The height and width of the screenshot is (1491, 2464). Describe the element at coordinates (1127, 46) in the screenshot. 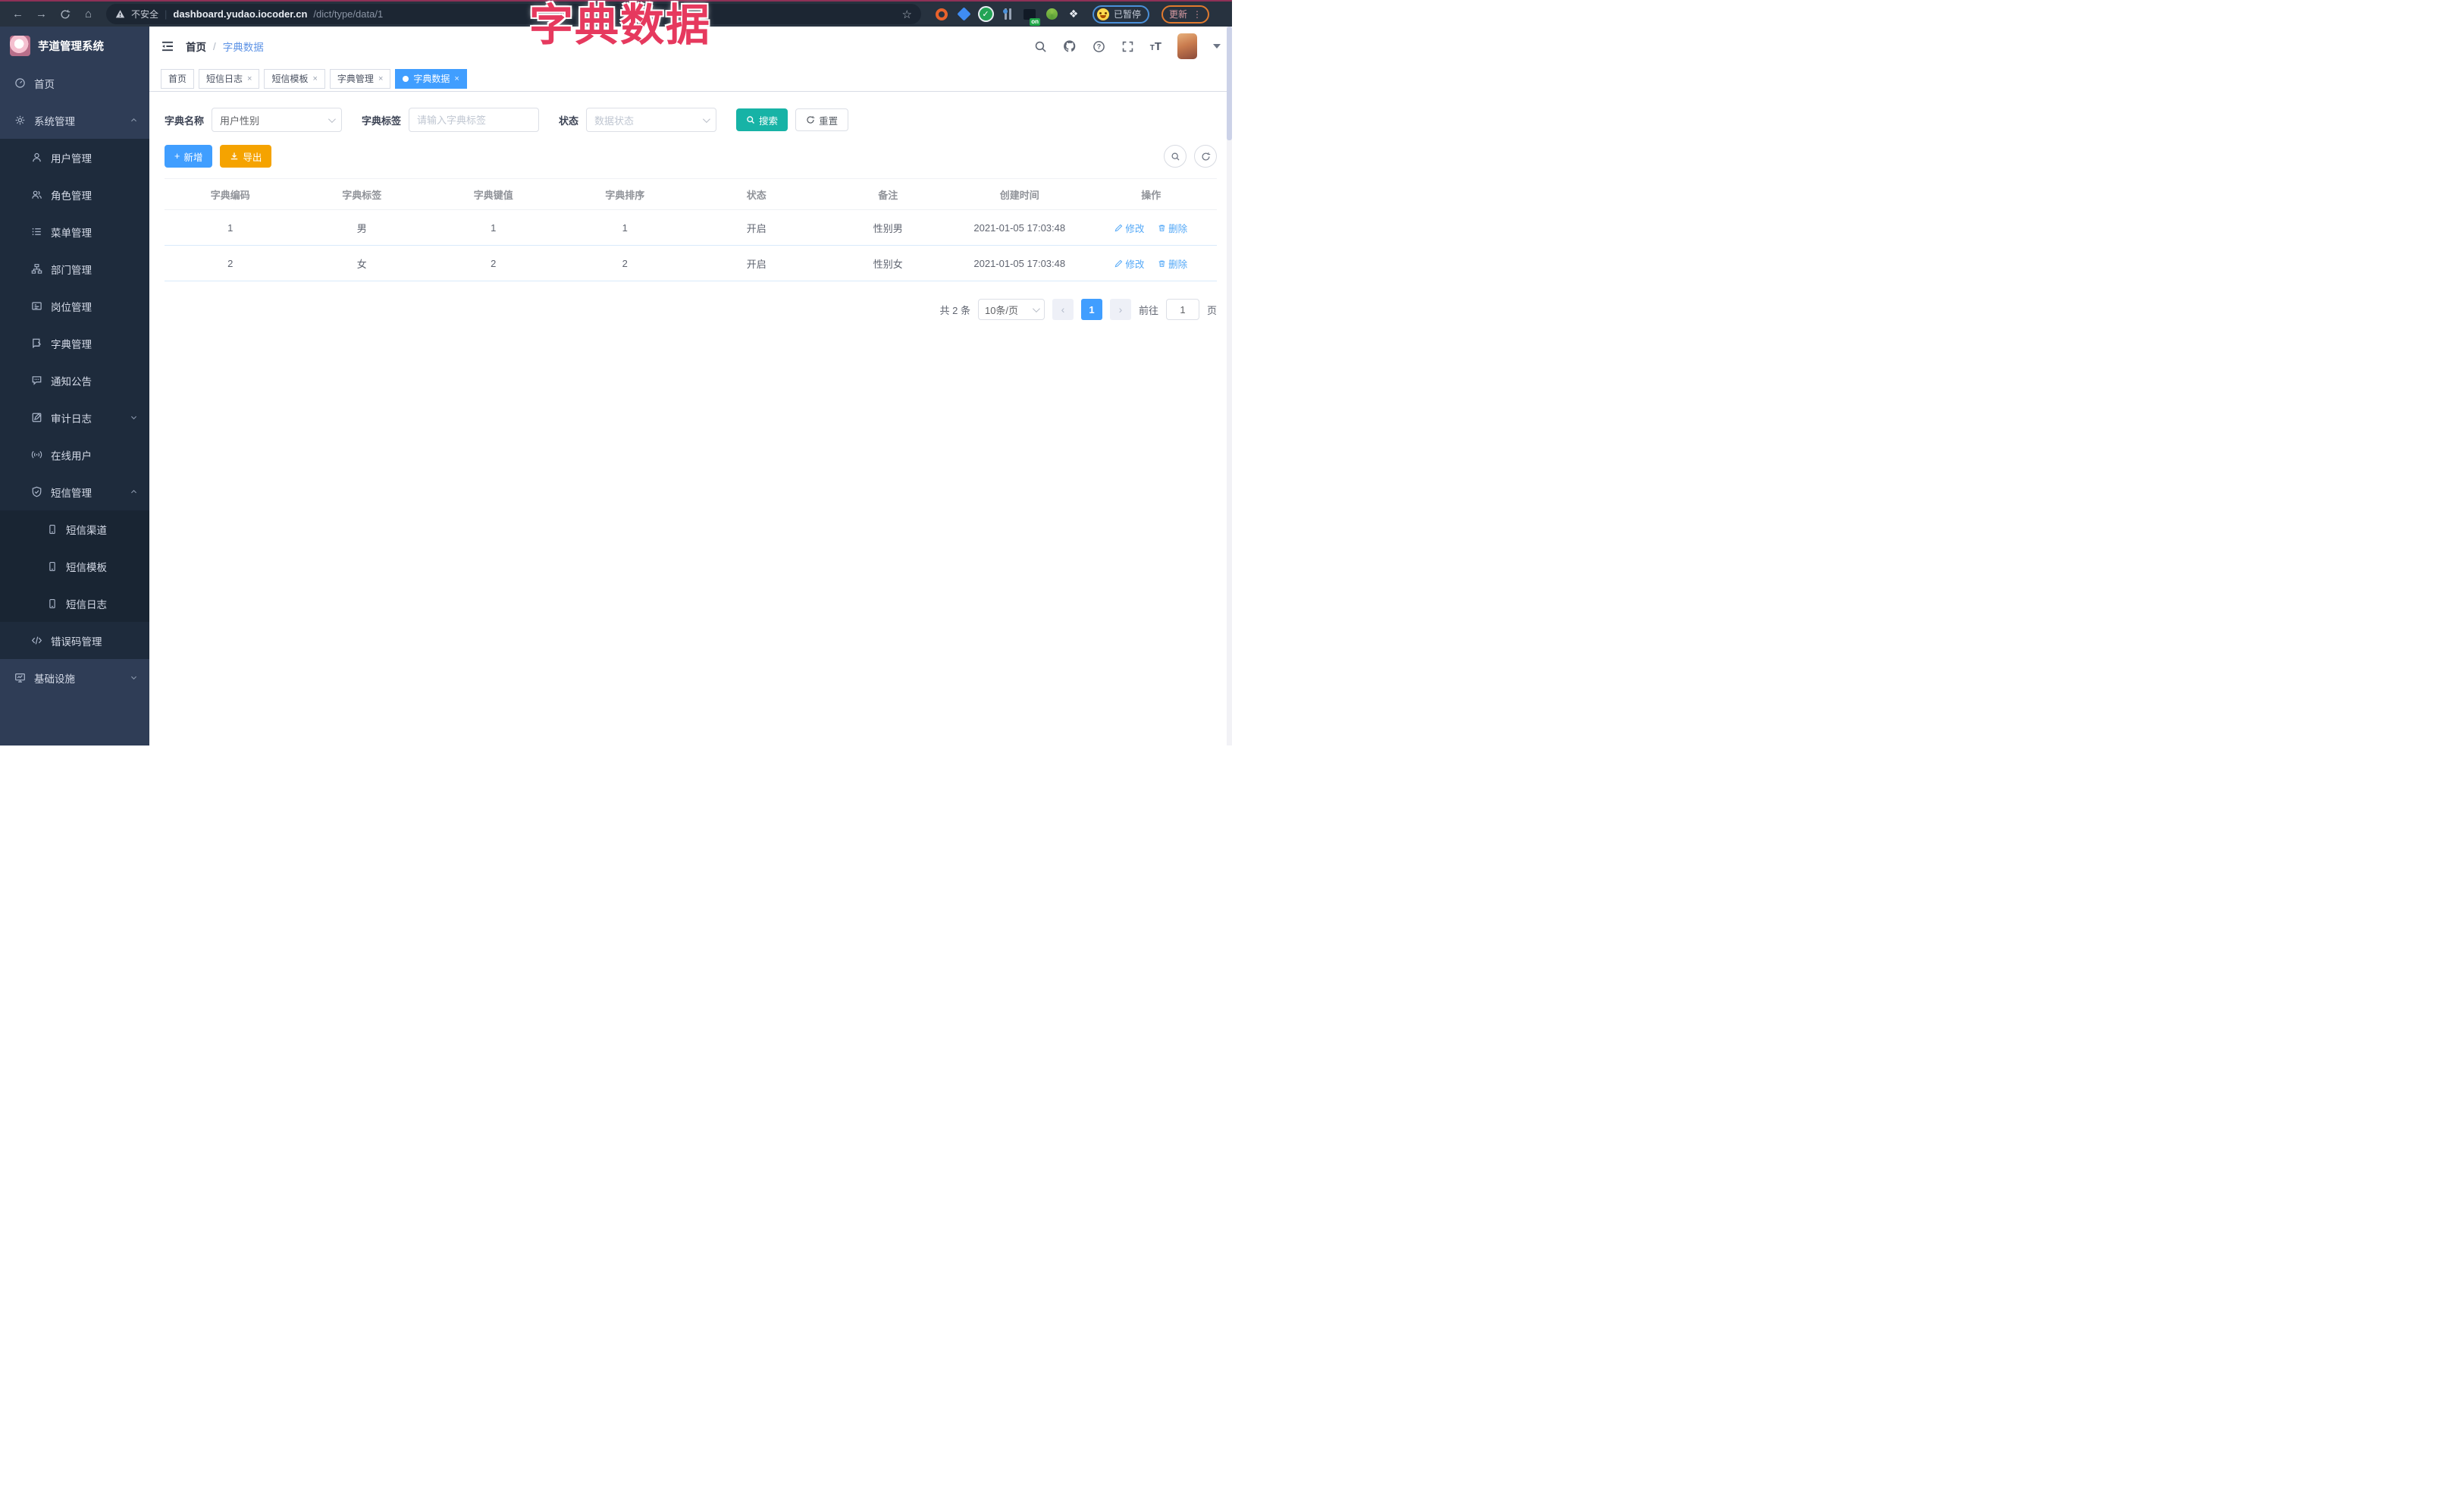

I see `fullscreen-icon` at that location.